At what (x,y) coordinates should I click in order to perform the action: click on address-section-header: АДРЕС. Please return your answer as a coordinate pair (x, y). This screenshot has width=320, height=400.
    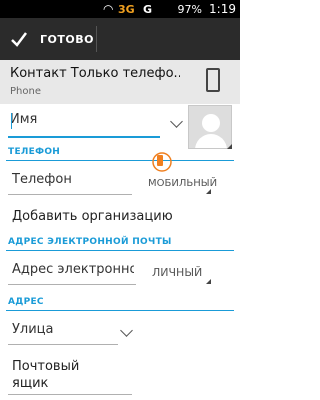
    Looking at the image, I should click on (26, 302).